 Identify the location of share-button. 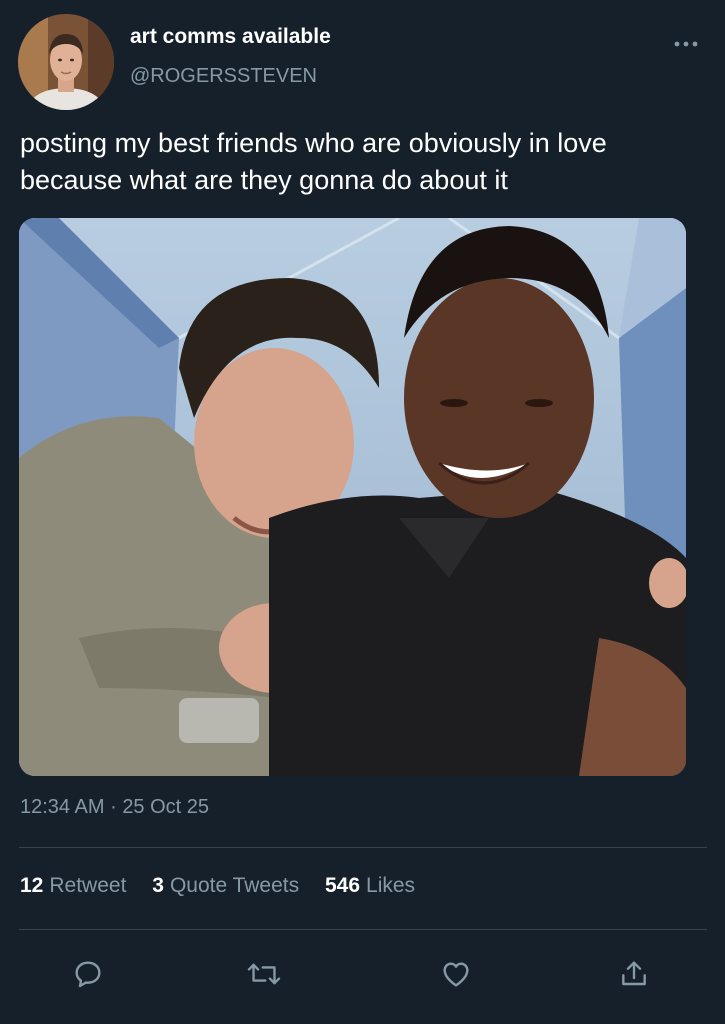
(634, 974).